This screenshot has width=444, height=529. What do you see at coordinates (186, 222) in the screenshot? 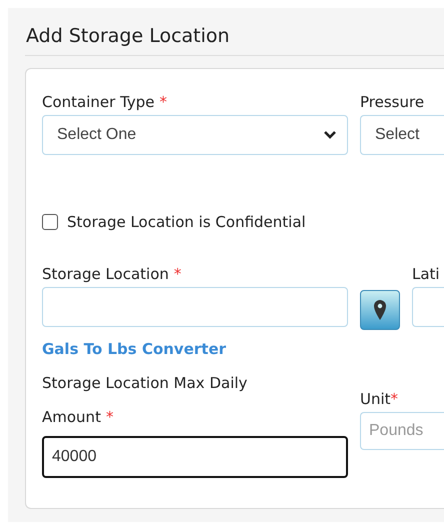
I see `checkbox-label: Storage Location is Confidential` at bounding box center [186, 222].